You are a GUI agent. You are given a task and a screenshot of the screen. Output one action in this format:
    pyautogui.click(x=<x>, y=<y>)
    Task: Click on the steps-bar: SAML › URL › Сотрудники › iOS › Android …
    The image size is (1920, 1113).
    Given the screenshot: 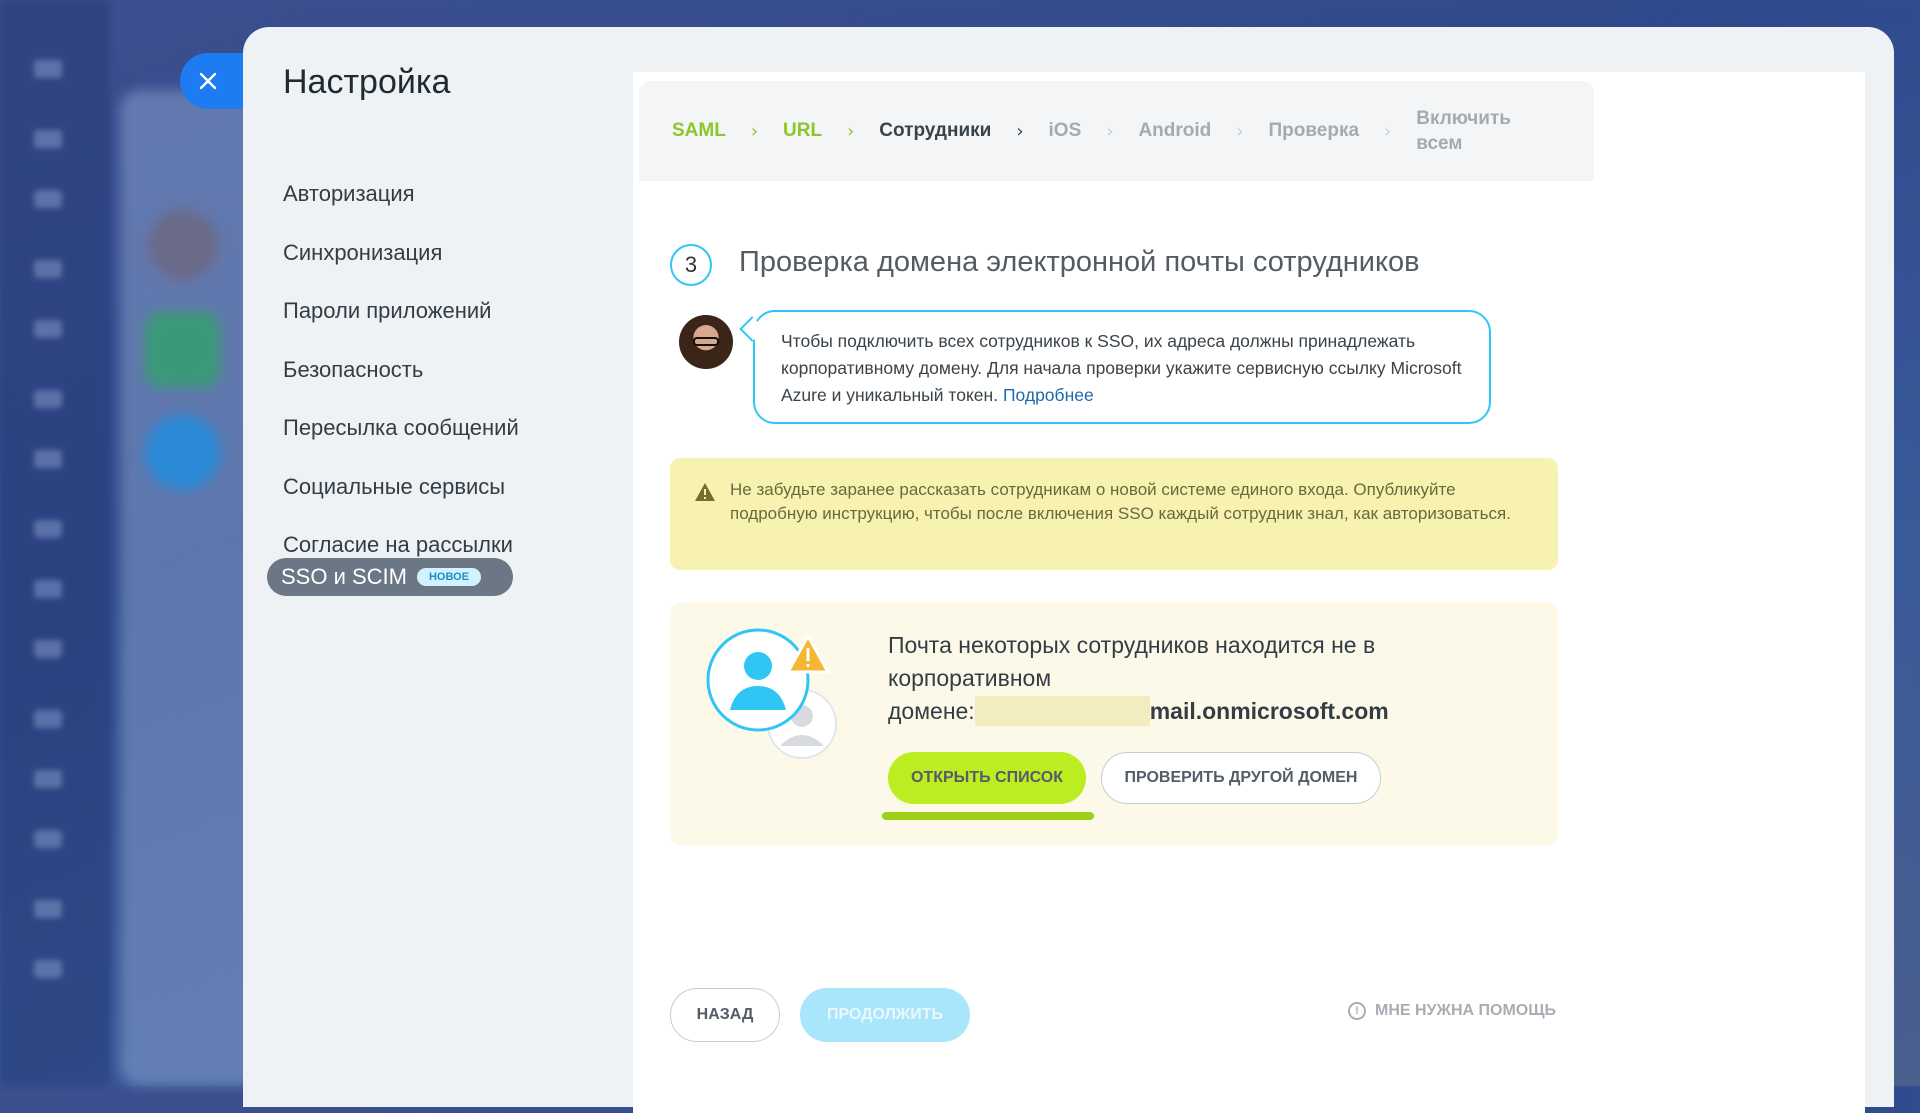 What is the action you would take?
    pyautogui.click(x=1116, y=131)
    